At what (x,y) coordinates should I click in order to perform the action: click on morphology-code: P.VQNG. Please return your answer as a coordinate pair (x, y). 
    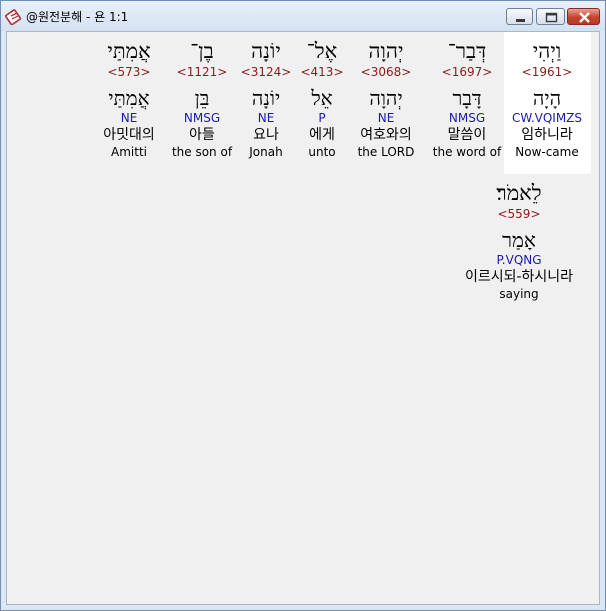
    Looking at the image, I should click on (519, 260).